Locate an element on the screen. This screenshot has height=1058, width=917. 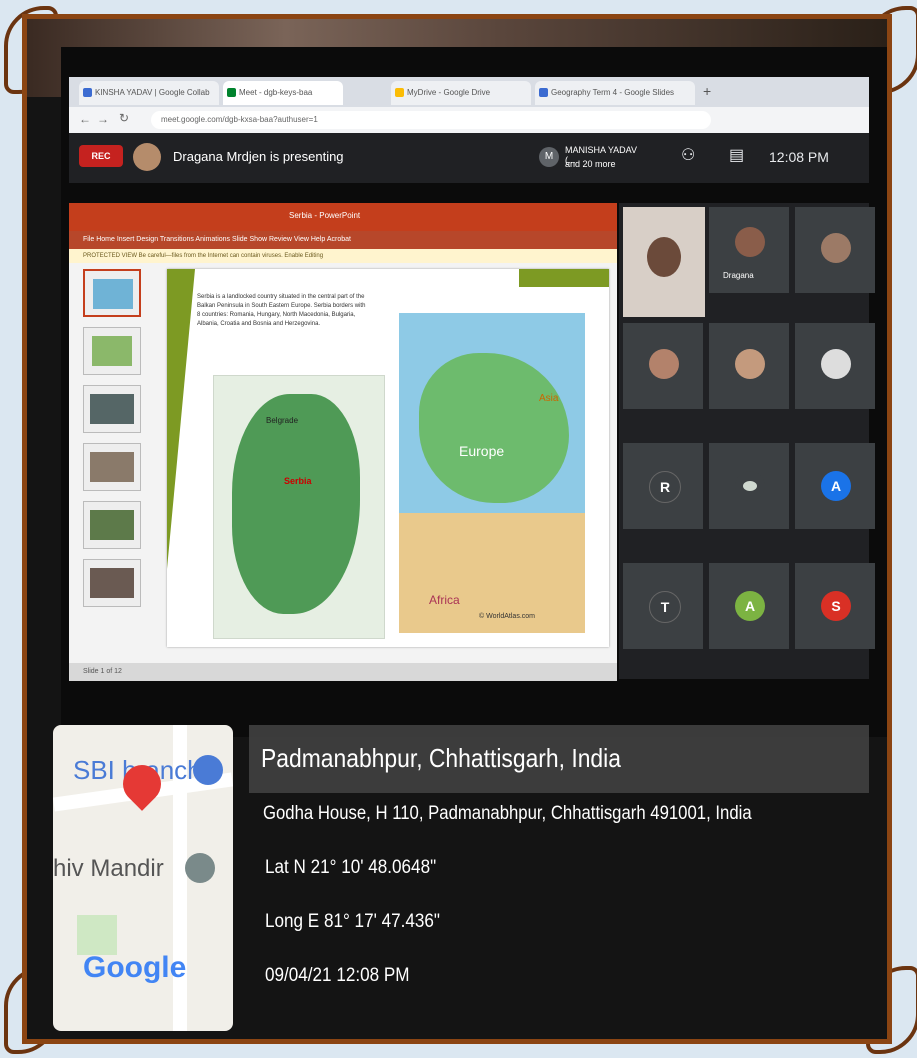
participant-face is located at coordinates (664, 257).